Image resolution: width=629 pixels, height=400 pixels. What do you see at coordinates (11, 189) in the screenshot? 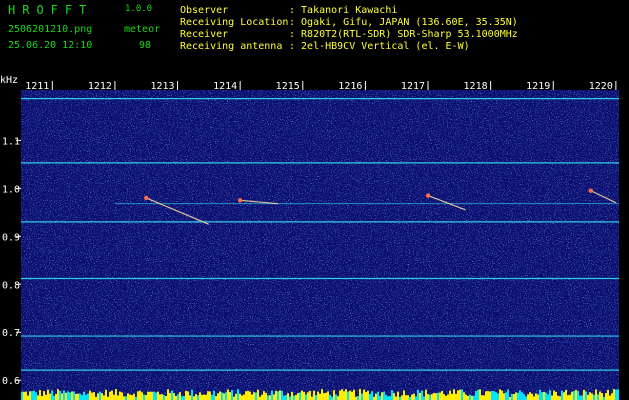
I see `y-tick-label: 1.0` at bounding box center [11, 189].